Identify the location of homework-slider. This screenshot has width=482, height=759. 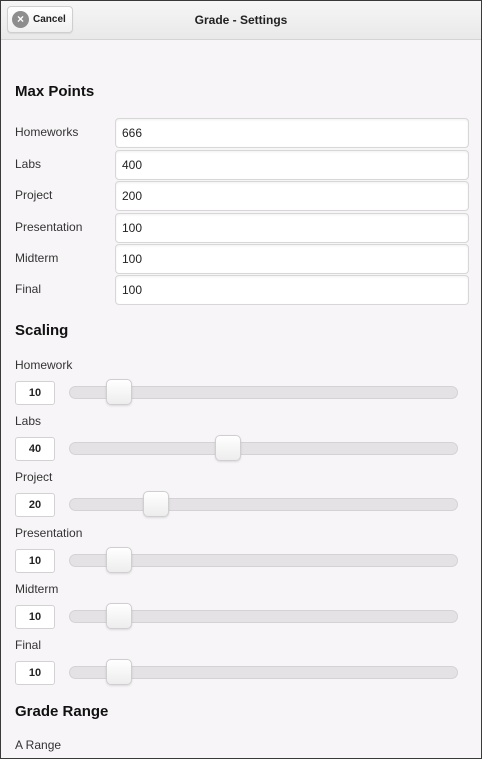
(263, 392).